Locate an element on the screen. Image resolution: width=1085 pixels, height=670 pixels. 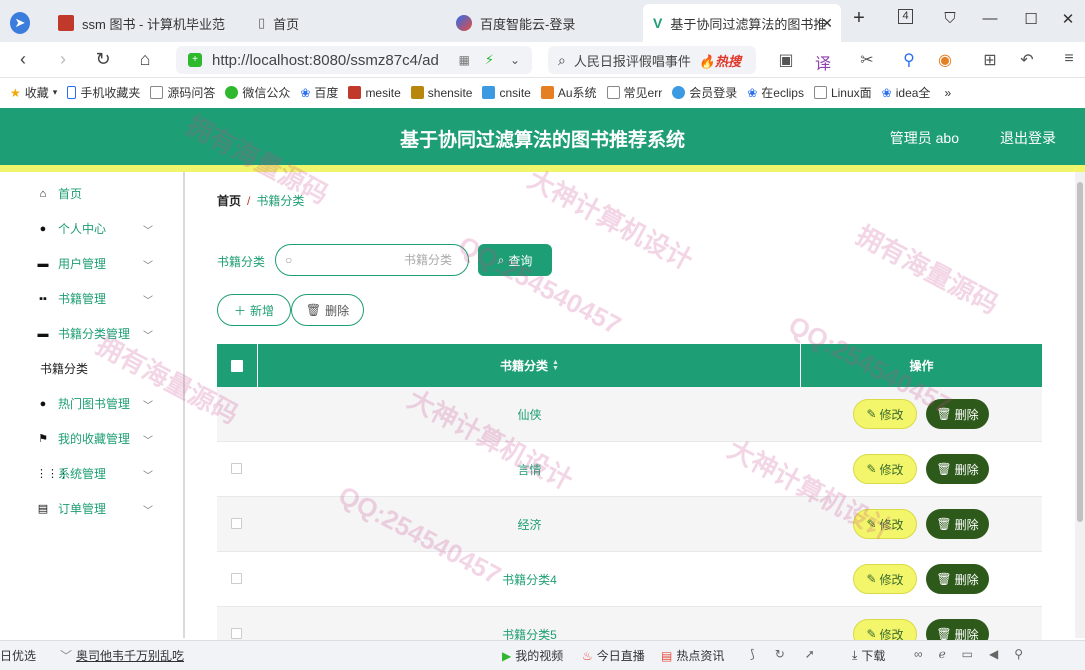
back-icon: ‹ is located at coordinates (23, 59).